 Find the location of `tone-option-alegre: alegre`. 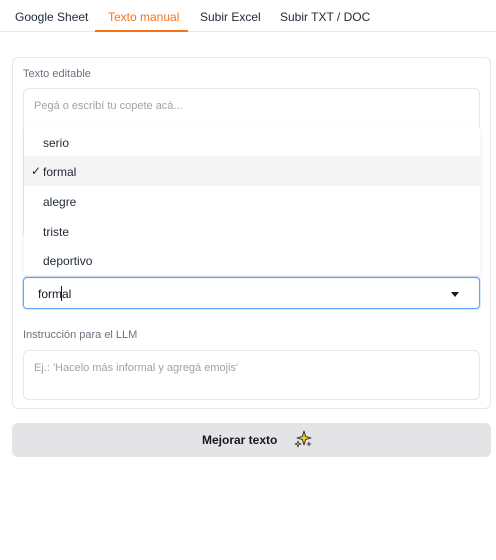

tone-option-alegre: alegre is located at coordinates (252, 201).